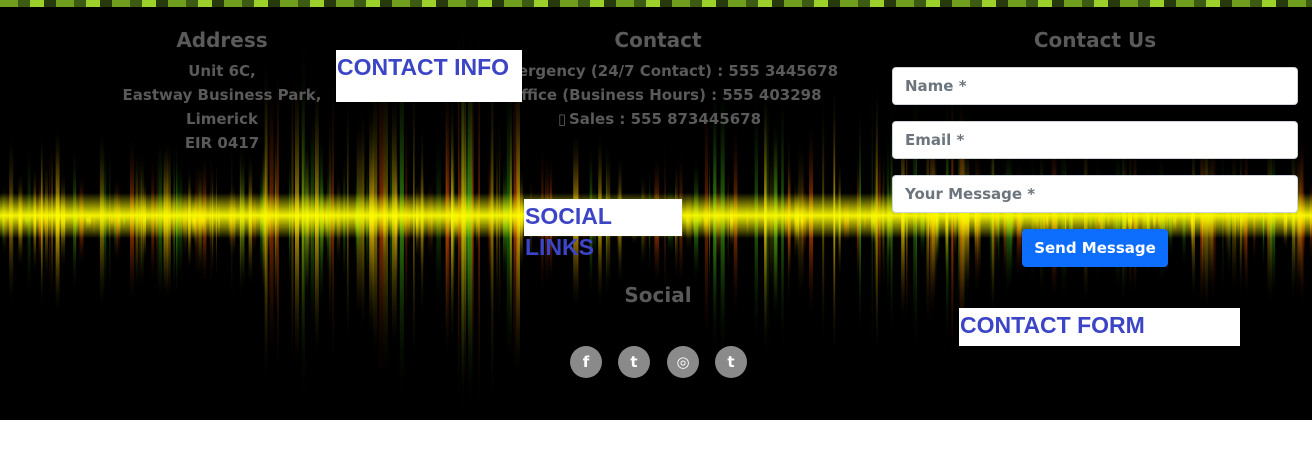 The height and width of the screenshot is (460, 1312). I want to click on name-field-placeholder: Name *, so click(936, 86).